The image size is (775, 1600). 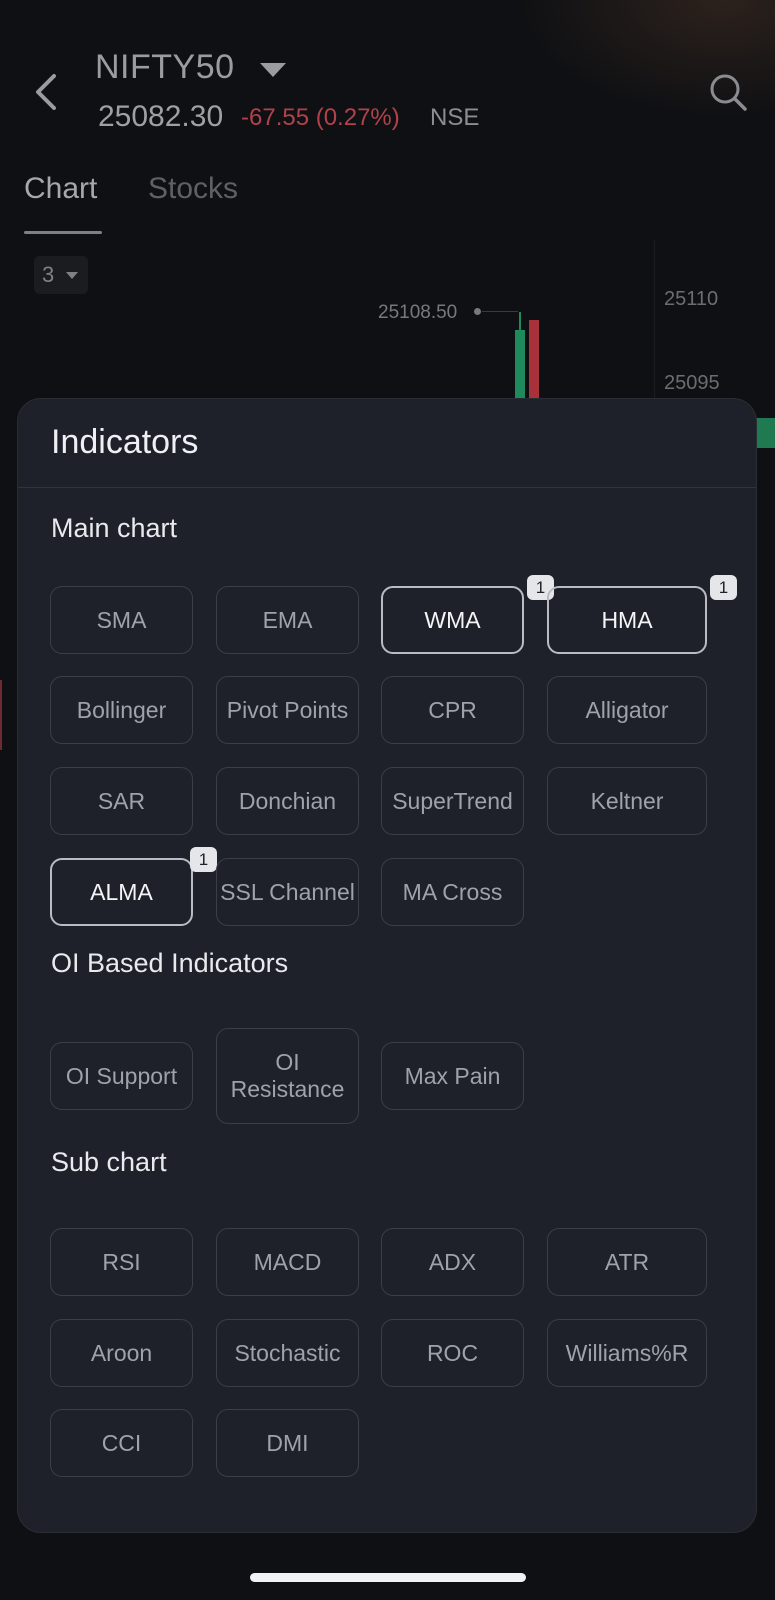 I want to click on indicator-aroon: Aroon, so click(x=121, y=1353).